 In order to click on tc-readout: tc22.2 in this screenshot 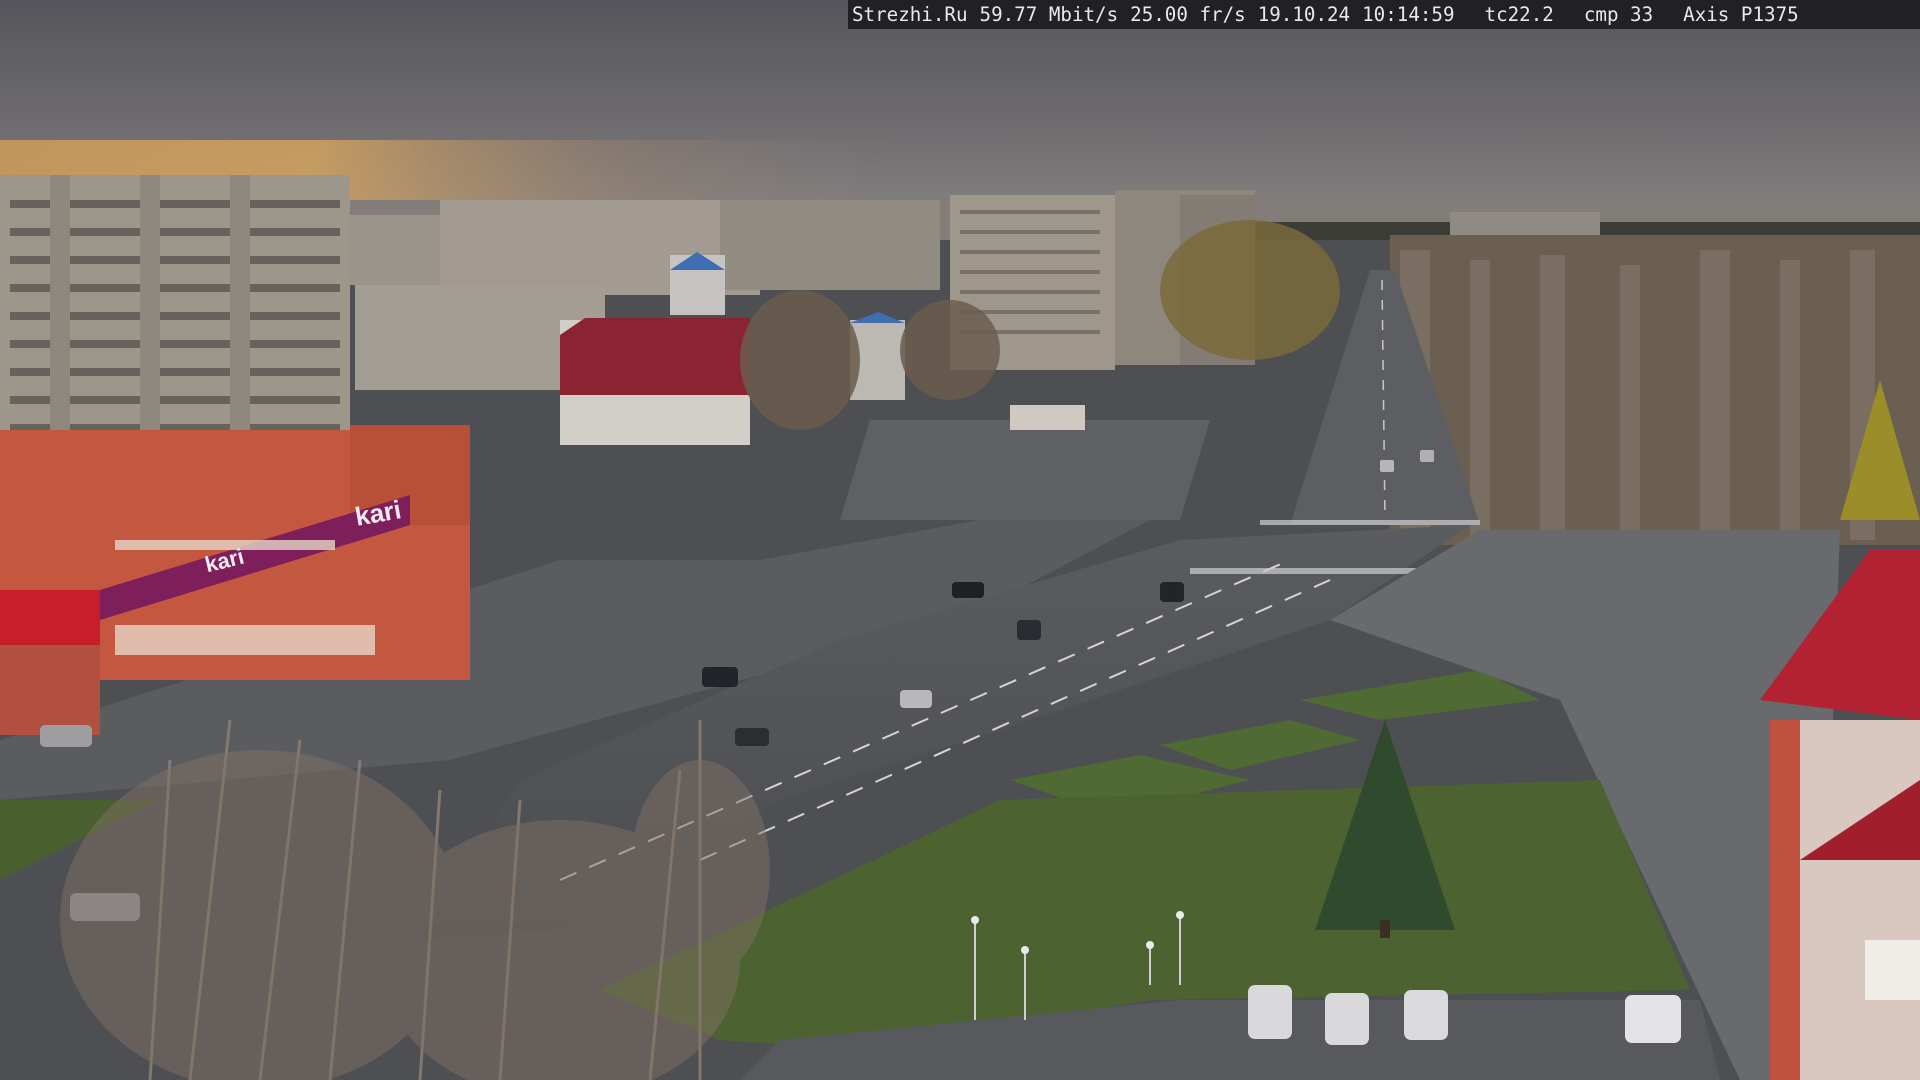, I will do `click(1519, 14)`.